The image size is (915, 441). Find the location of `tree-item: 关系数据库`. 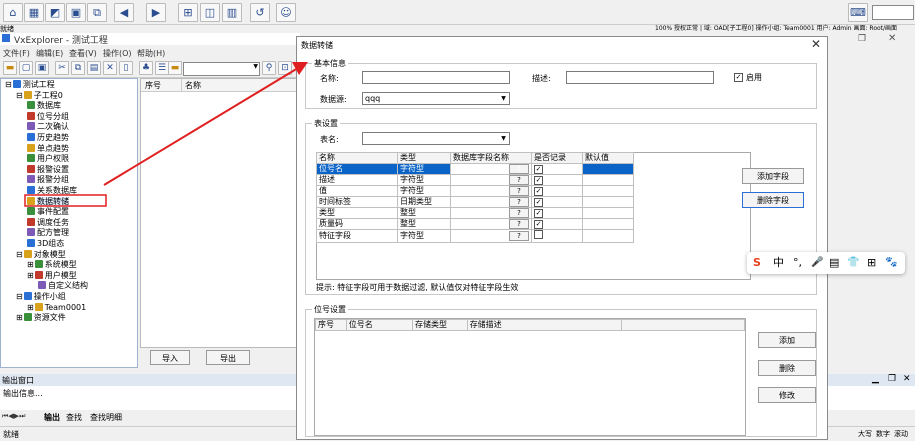

tree-item: 关系数据库 is located at coordinates (52, 191).